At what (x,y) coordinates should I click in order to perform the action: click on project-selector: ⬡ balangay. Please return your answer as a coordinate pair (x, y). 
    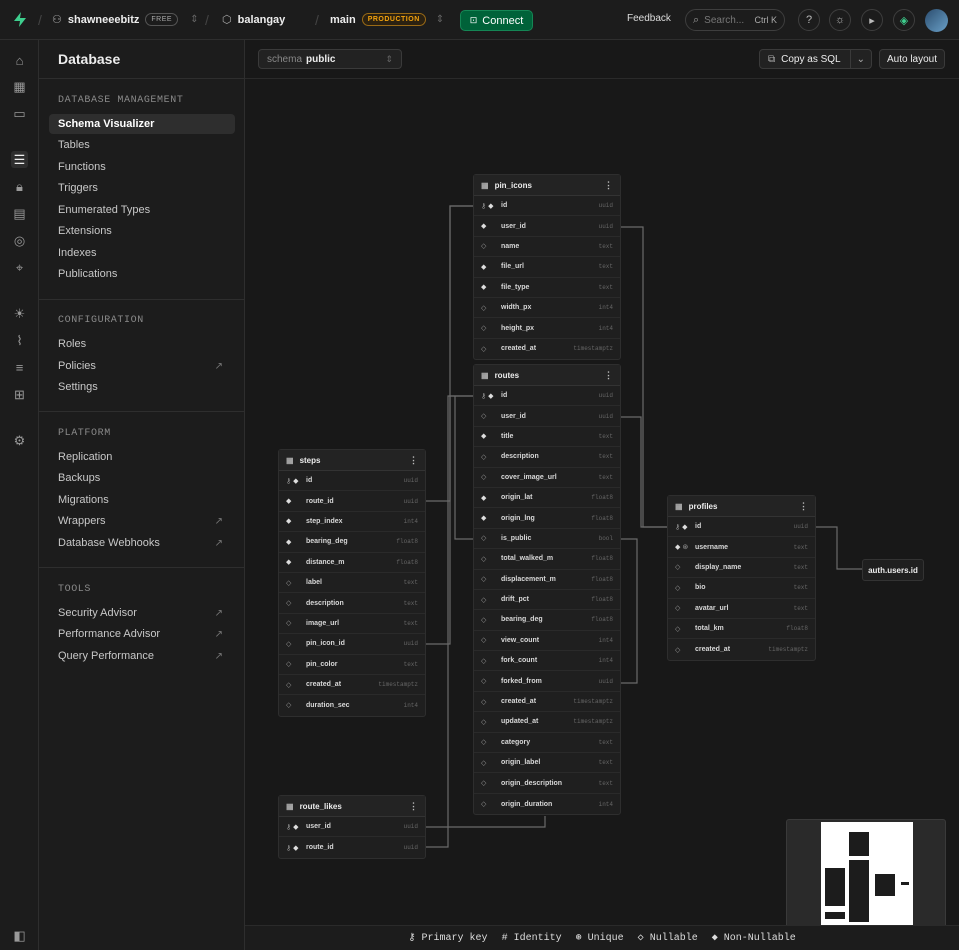
    Looking at the image, I should click on (253, 20).